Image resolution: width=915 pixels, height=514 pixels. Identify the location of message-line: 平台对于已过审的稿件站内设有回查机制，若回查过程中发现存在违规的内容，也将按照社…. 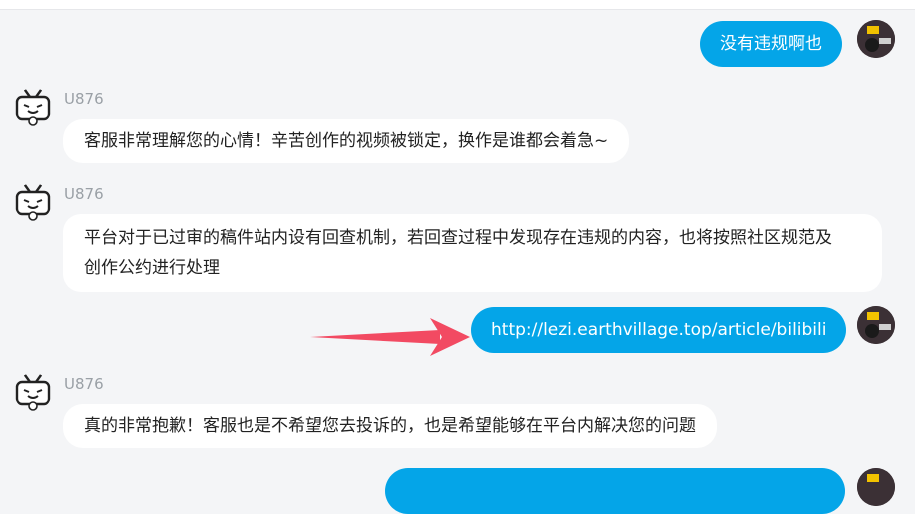
(458, 238).